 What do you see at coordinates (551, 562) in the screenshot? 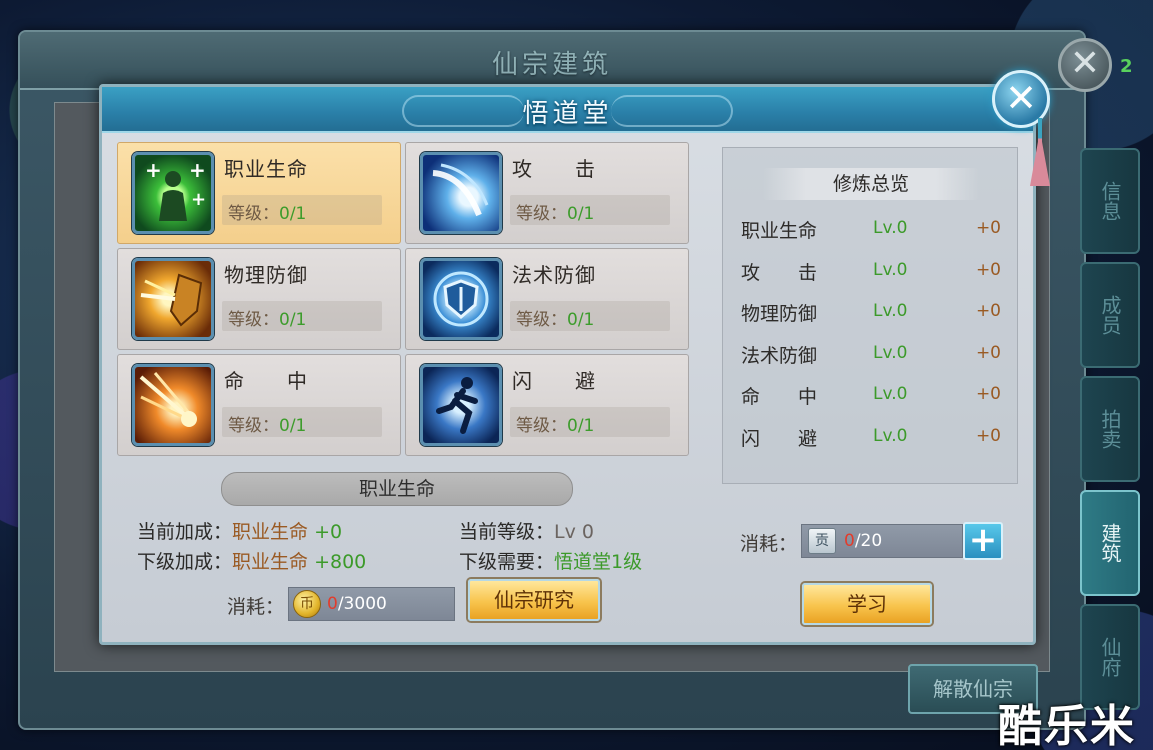
I see `next-requirement: 下级需要：悟道堂1级` at bounding box center [551, 562].